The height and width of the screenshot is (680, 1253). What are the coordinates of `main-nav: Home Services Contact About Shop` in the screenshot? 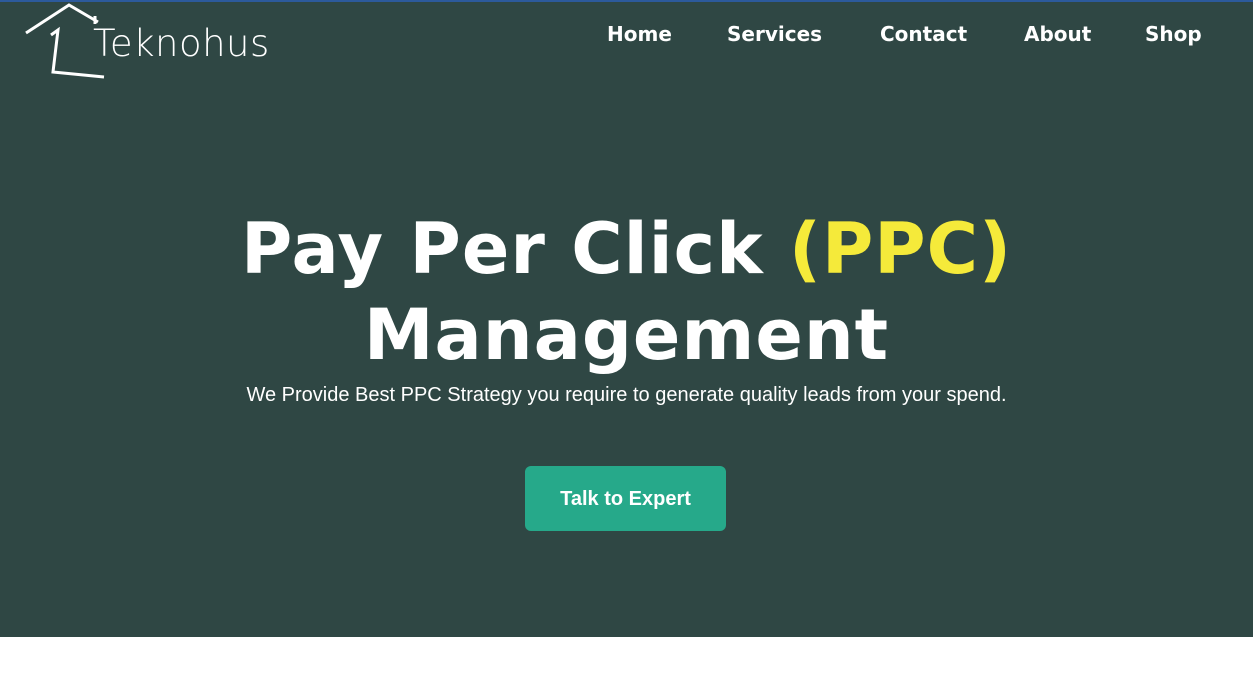 It's located at (626, 36).